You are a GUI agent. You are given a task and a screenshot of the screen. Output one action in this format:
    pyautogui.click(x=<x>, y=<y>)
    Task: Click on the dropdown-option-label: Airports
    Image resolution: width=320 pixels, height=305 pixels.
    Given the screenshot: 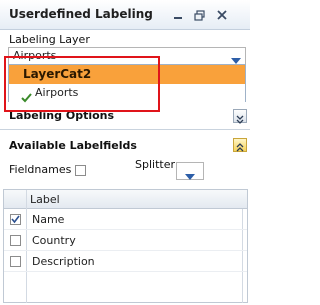 What is the action you would take?
    pyautogui.click(x=57, y=92)
    